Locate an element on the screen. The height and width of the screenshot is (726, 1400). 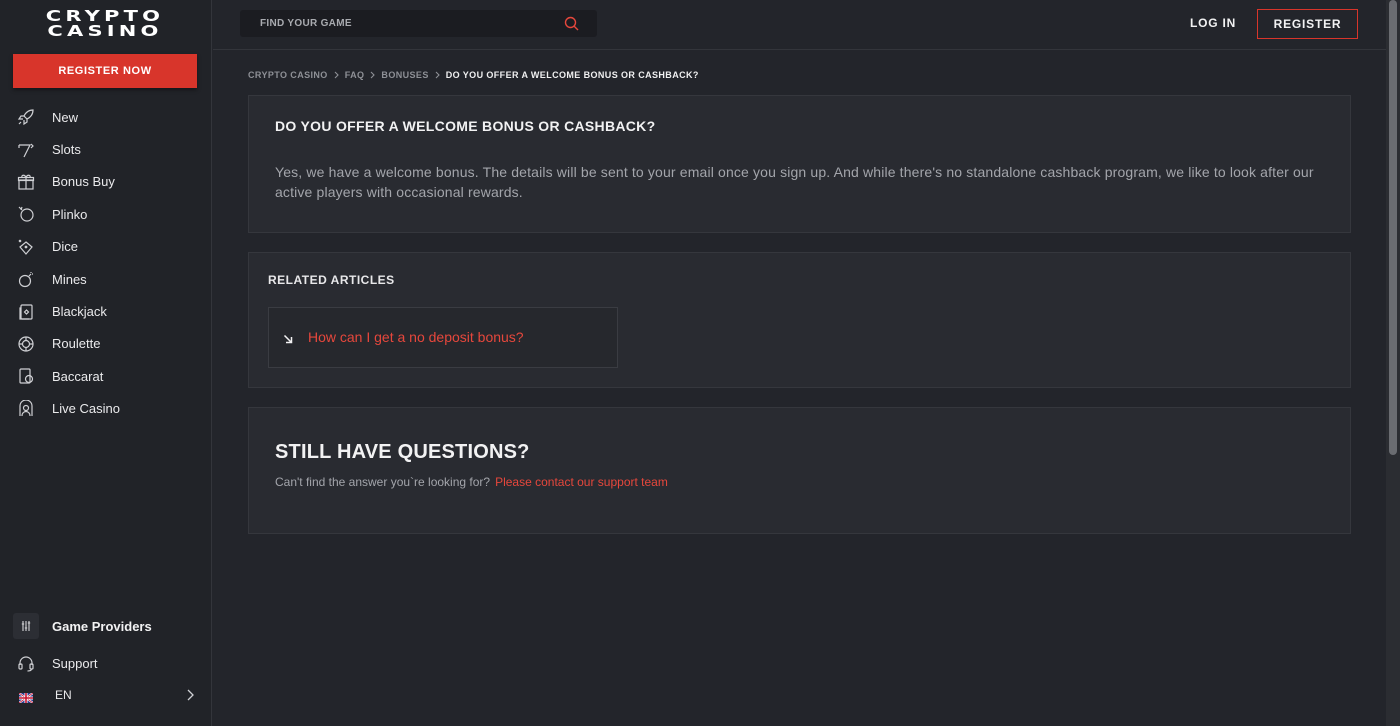
still-have-questions-heading: STILL HAVE QUESTIONS? is located at coordinates (402, 452).